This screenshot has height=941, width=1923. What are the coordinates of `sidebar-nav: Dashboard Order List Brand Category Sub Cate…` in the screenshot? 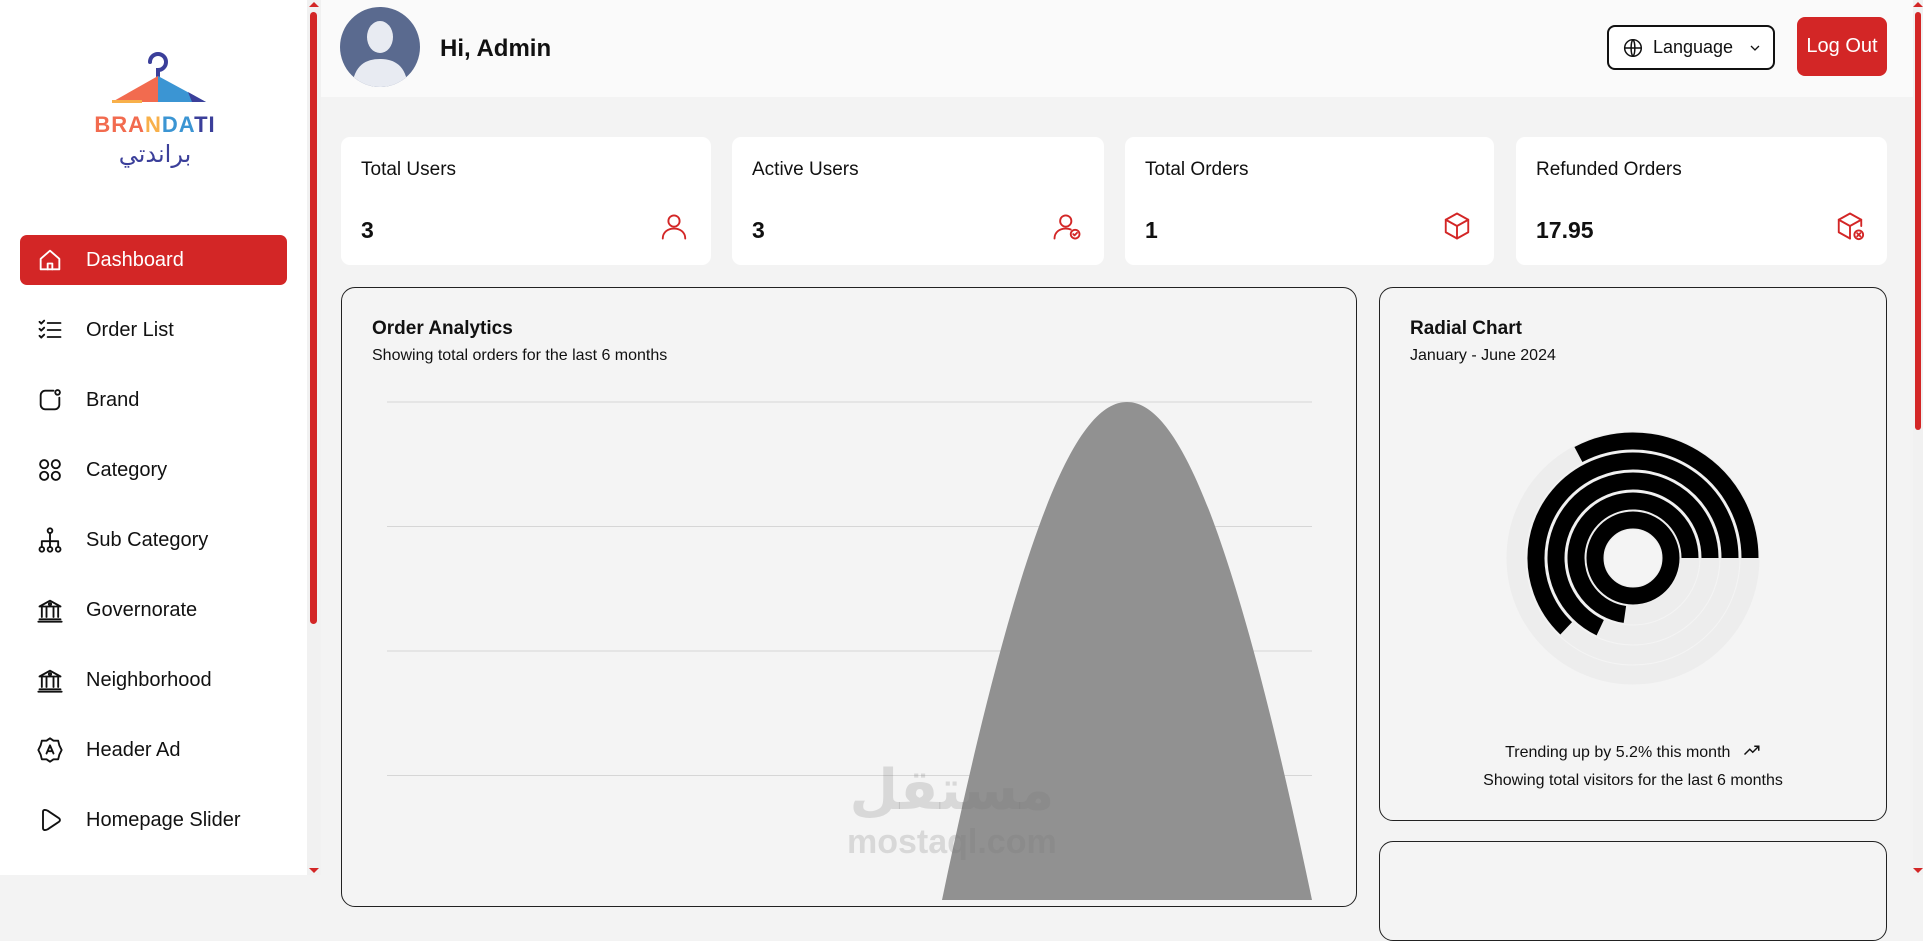 It's located at (153, 550).